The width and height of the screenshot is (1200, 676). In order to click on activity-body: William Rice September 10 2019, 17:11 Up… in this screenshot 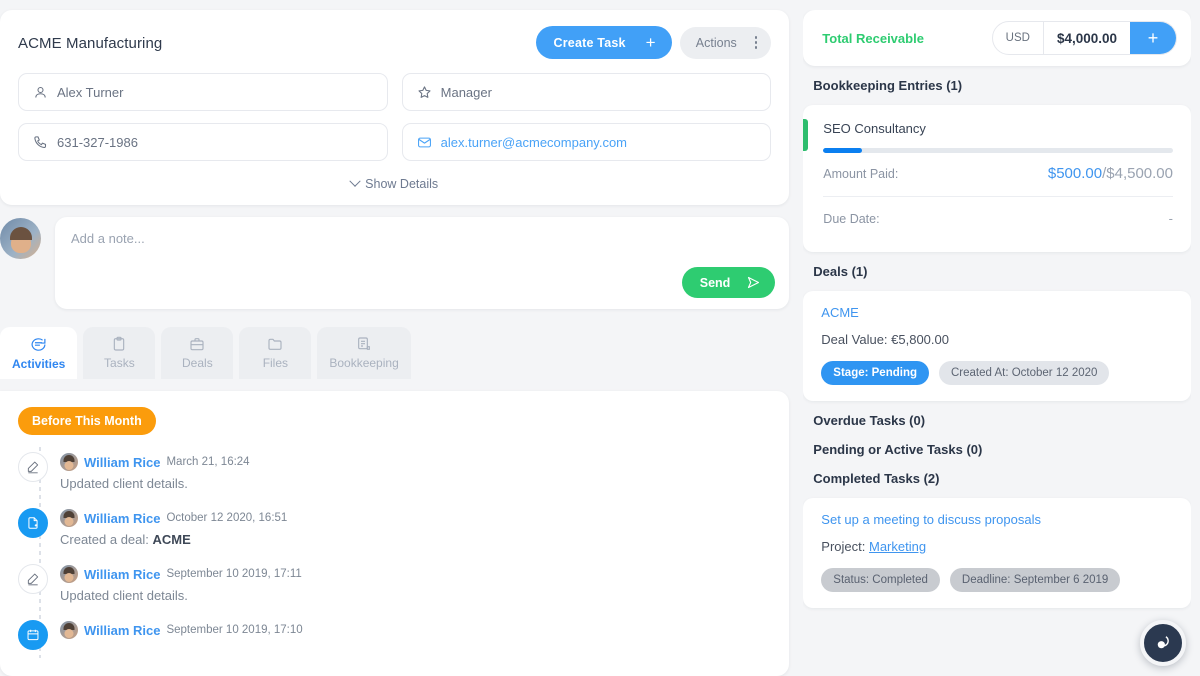, I will do `click(181, 583)`.